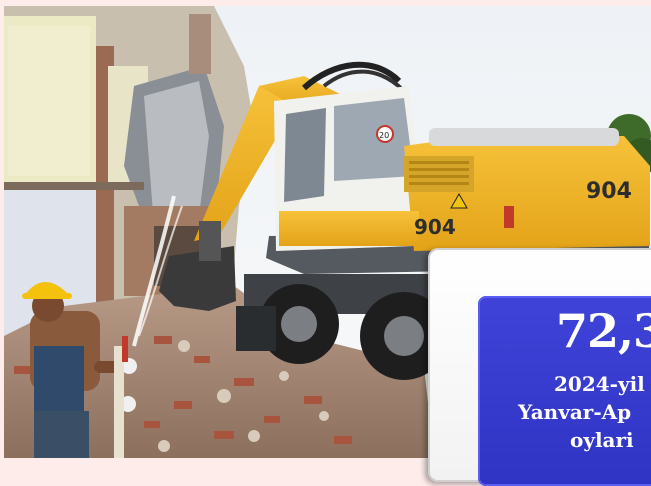  Describe the element at coordinates (575, 412) in the screenshot. I see `stat-period-line2: Yanvar-Ap` at that location.